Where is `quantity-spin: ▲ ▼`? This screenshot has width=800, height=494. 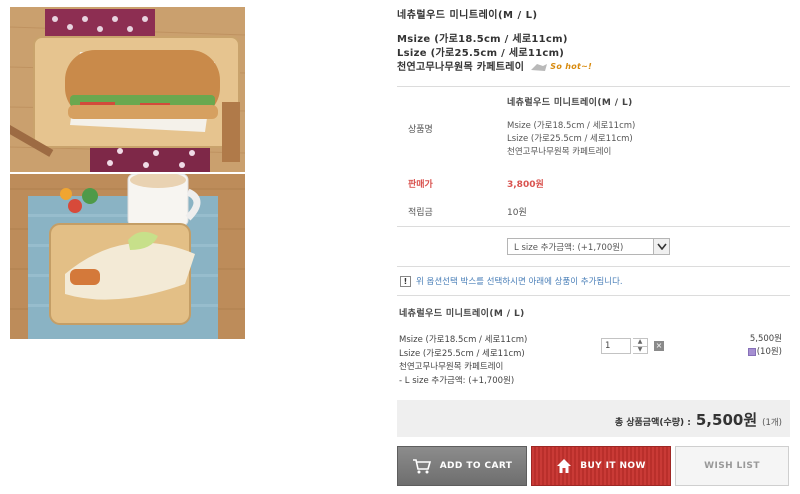
quantity-spin: ▲ ▼ is located at coordinates (640, 346).